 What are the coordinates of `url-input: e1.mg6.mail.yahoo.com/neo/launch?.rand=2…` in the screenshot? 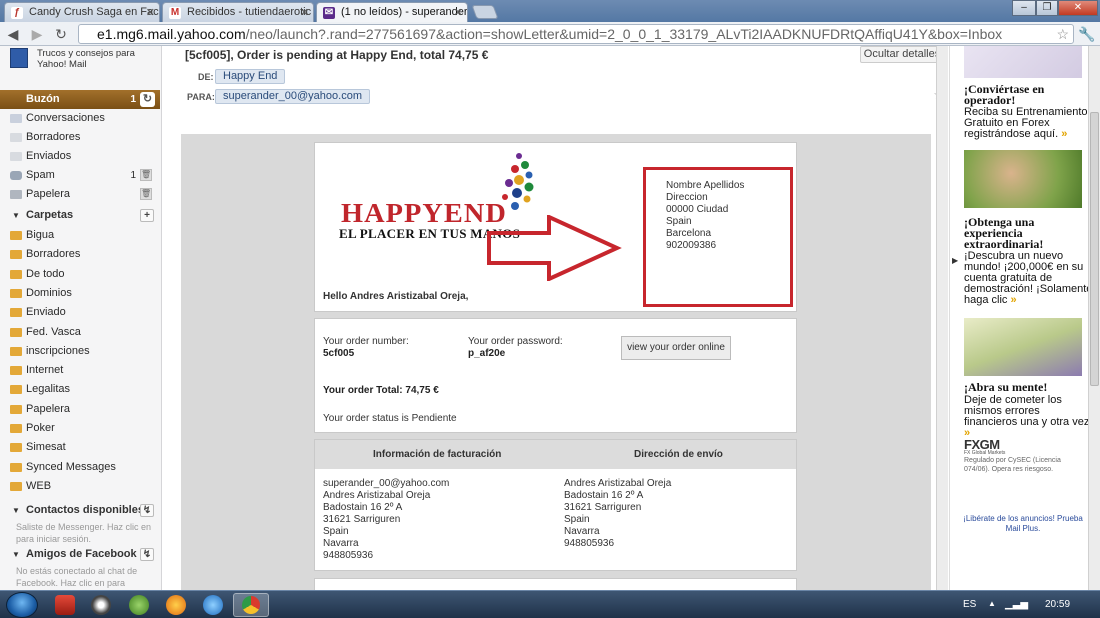 It's located at (576, 34).